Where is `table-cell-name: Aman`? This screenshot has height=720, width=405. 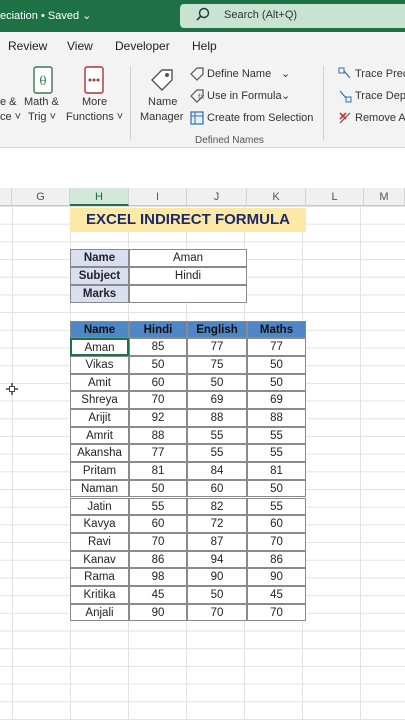
table-cell-name: Aman is located at coordinates (99, 347).